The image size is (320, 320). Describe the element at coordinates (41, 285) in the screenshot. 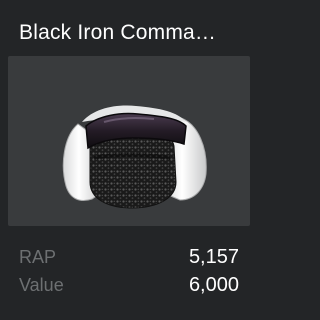

I see `value-label: Value` at that location.